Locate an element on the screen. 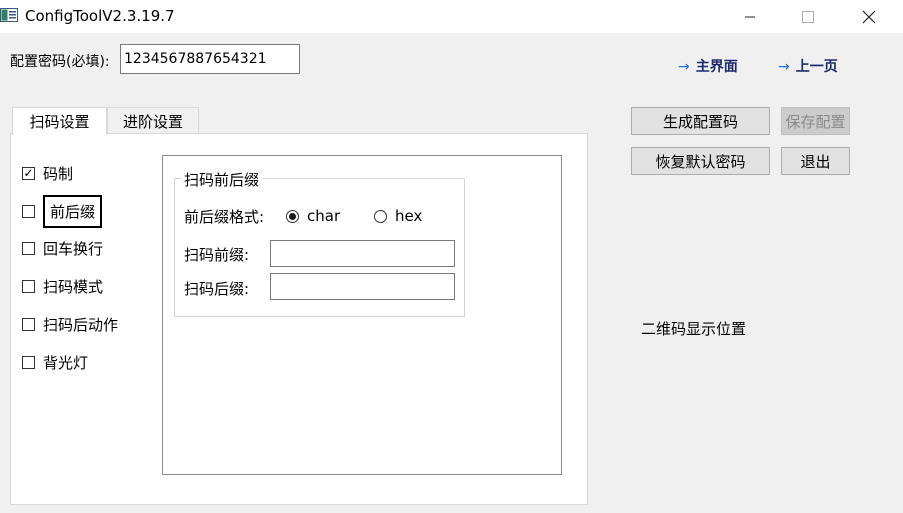 This screenshot has width=903, height=513. save-config-button: 保存配置 is located at coordinates (815, 121).